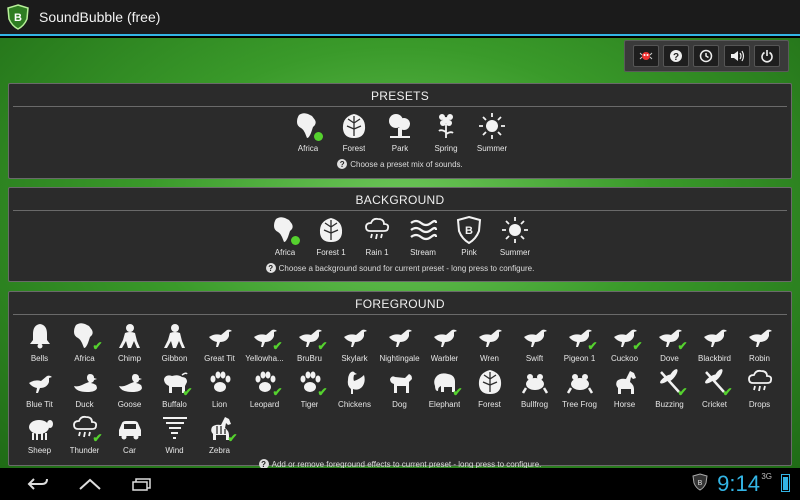 Image resolution: width=800 pixels, height=500 pixels. I want to click on item-label: Tree Frog, so click(579, 404).